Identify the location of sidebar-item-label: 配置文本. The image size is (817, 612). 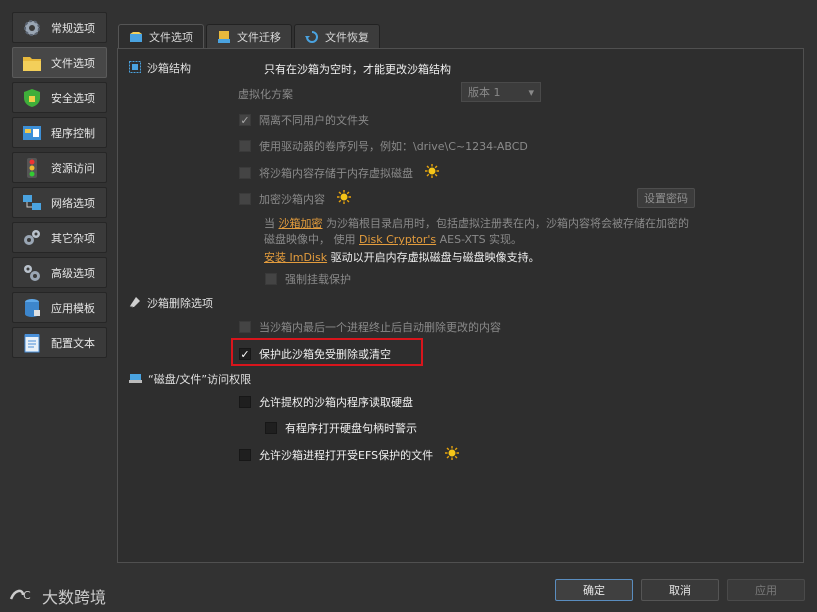
(73, 343).